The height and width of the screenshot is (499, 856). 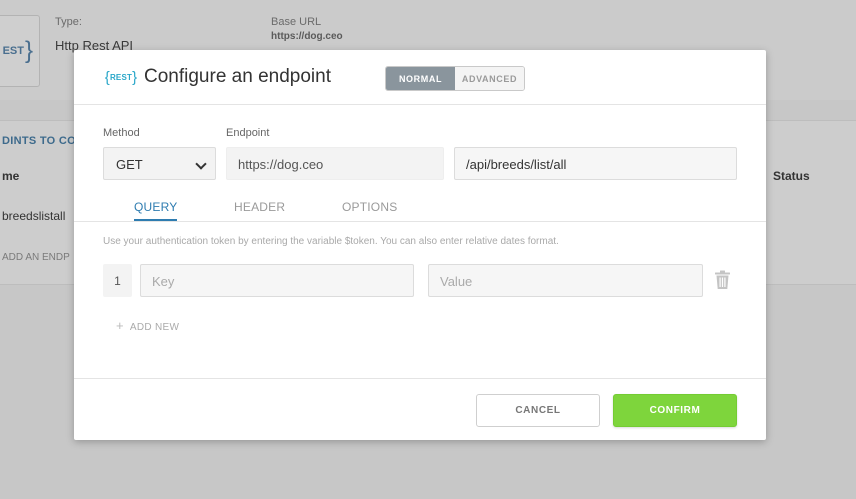 What do you see at coordinates (675, 410) in the screenshot?
I see `confirm-button: CONFIRM` at bounding box center [675, 410].